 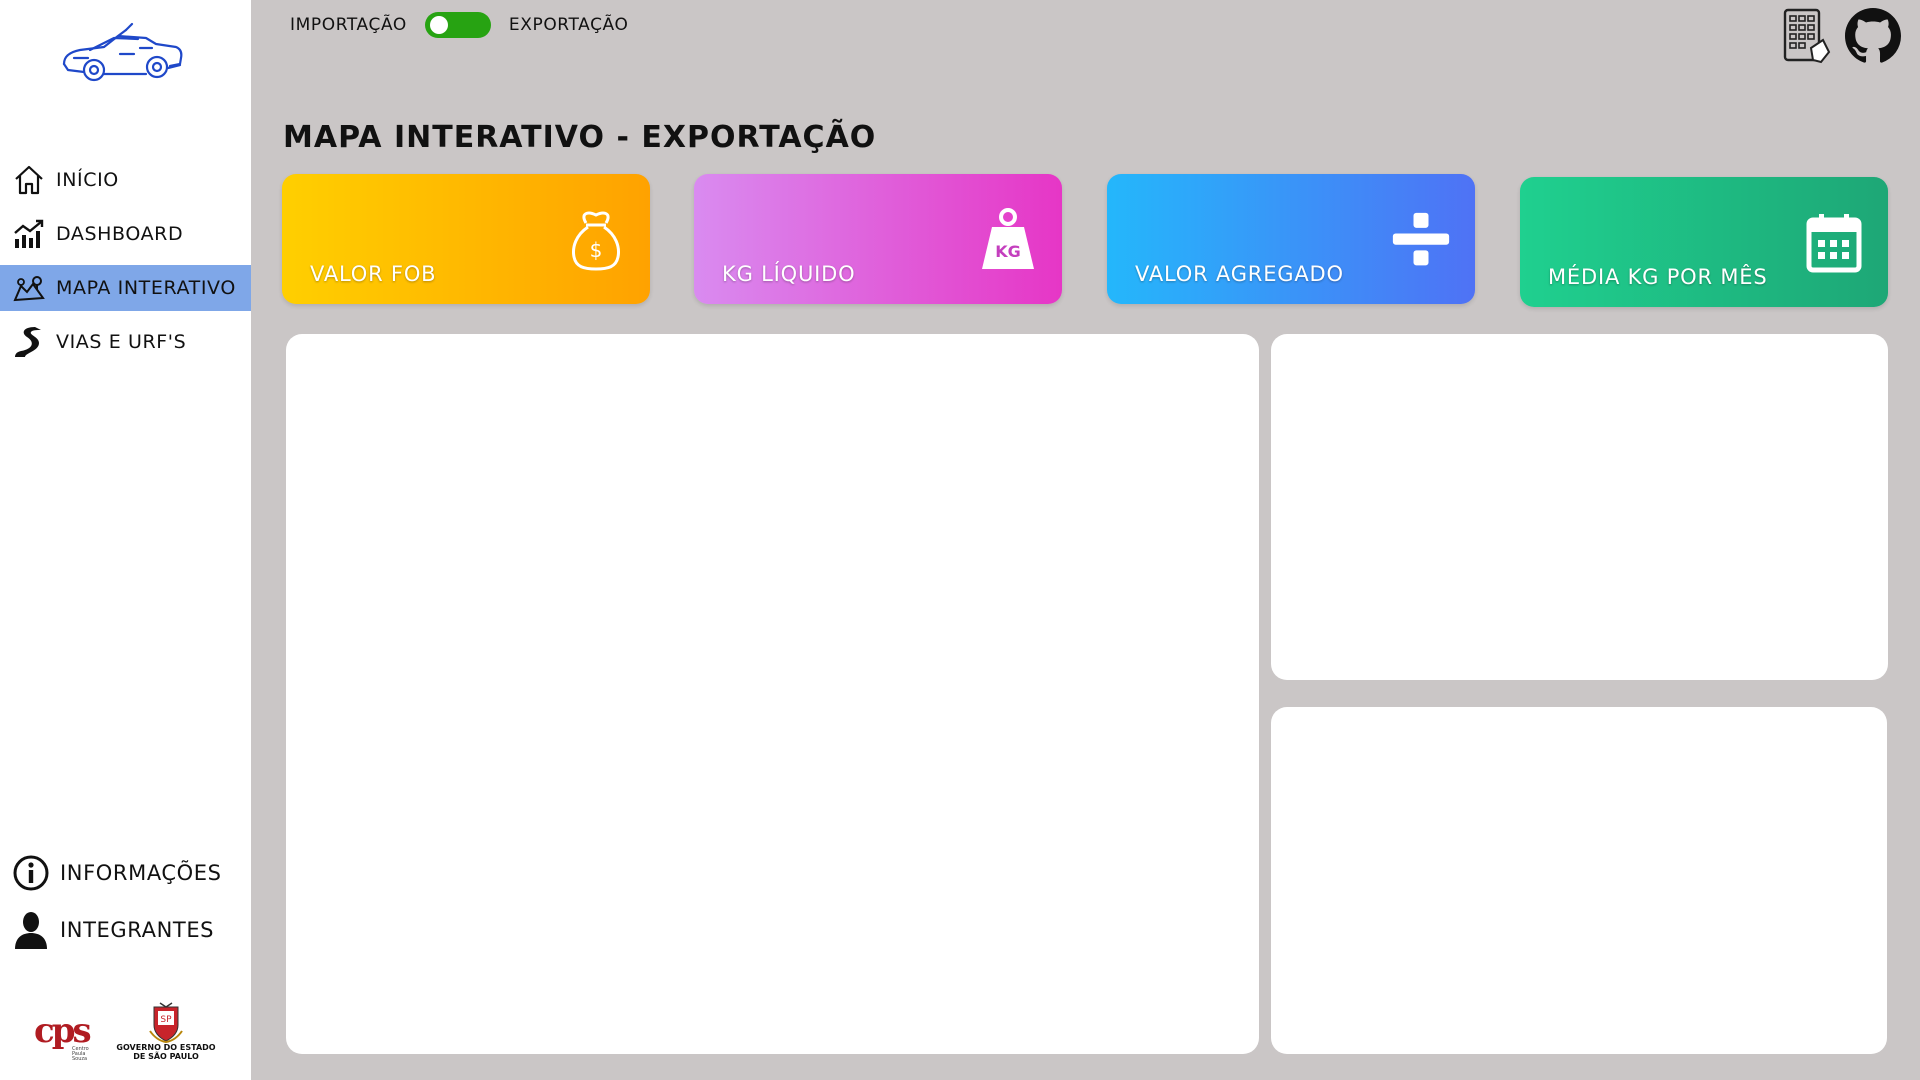 I want to click on spreadsheet-icon, so click(x=1807, y=36).